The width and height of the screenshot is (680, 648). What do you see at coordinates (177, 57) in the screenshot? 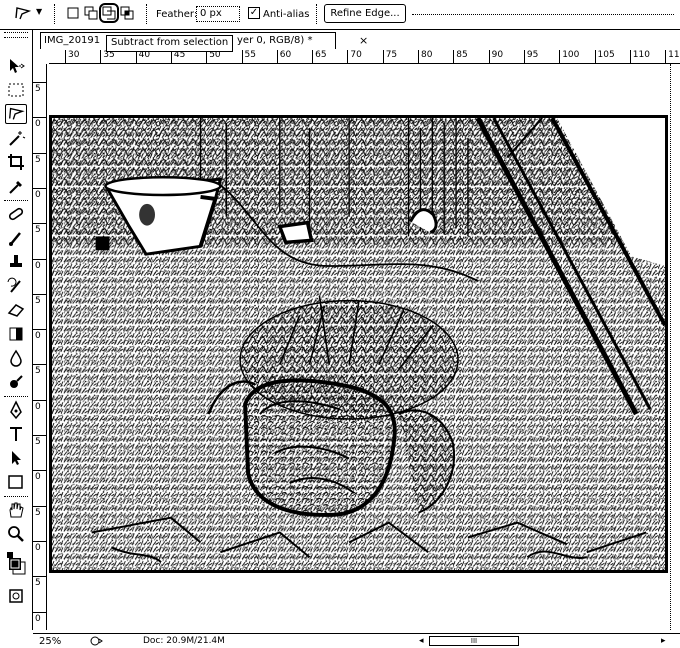
I see `ruler-top-tick: 45` at bounding box center [177, 57].